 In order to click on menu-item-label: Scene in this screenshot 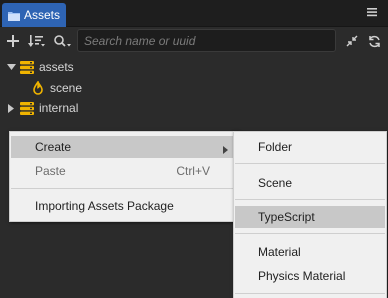, I will do `click(275, 183)`.